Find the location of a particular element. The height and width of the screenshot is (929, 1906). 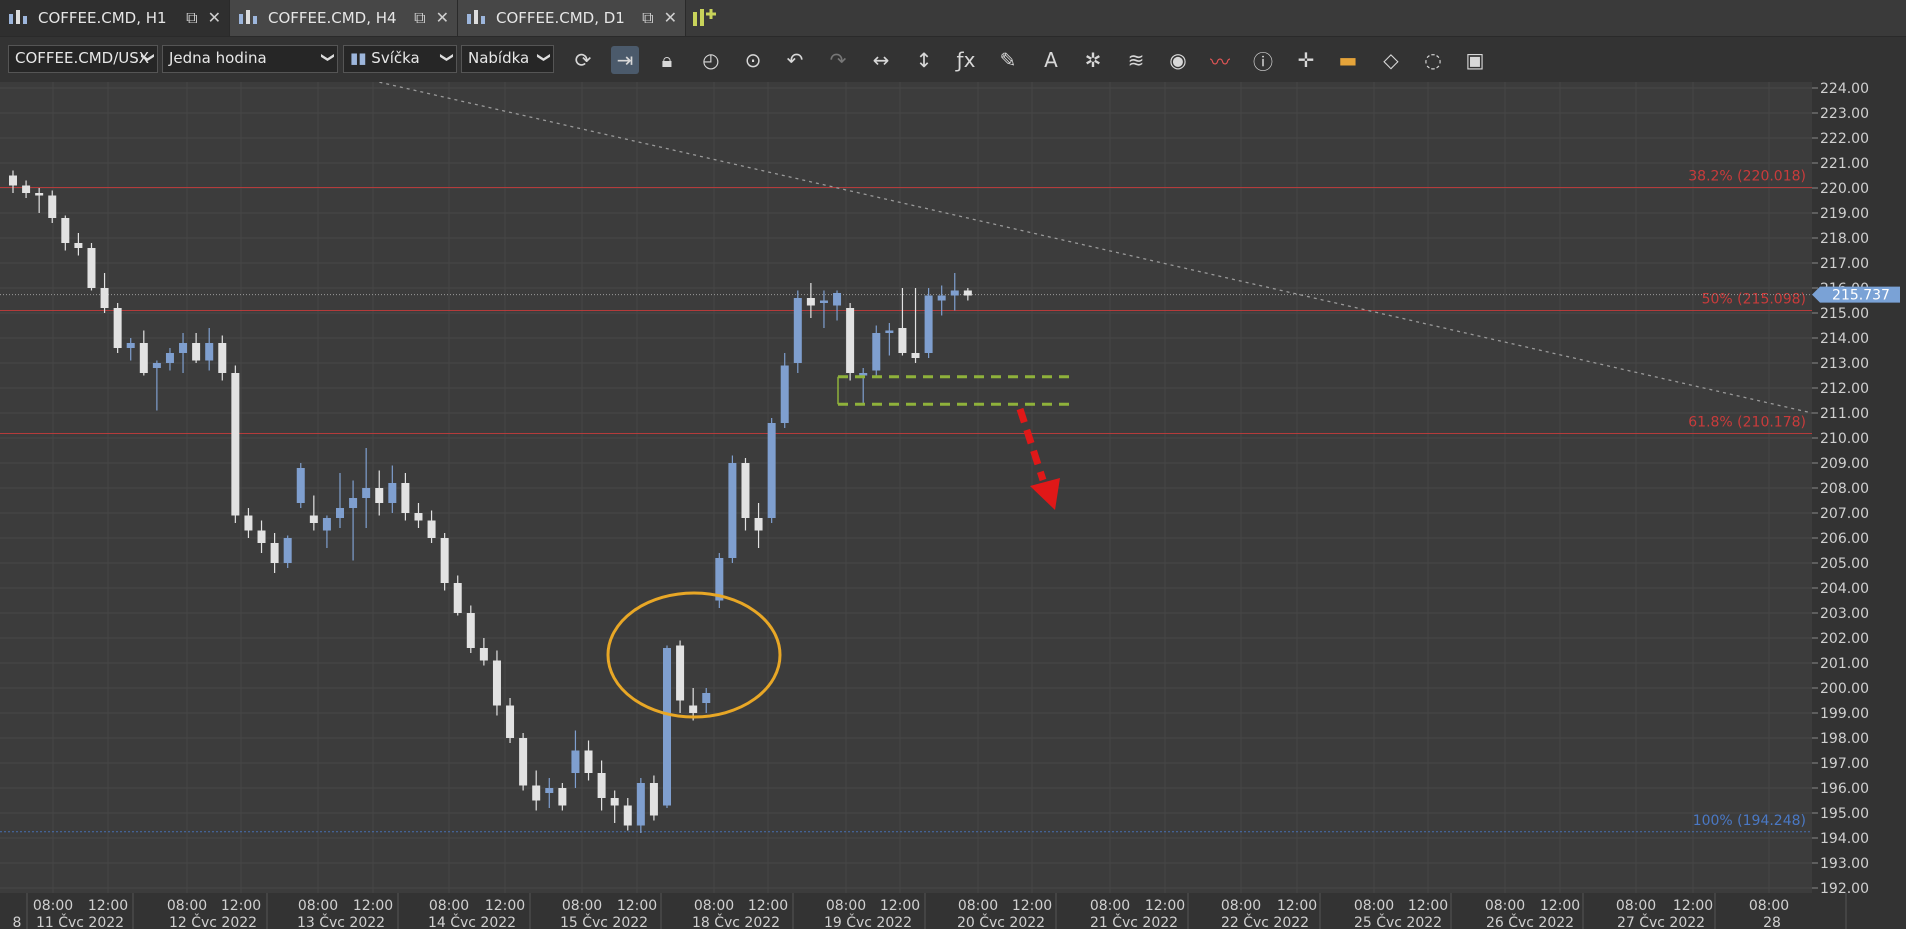

horizontal-resize-icon: ↔ is located at coordinates (881, 60).